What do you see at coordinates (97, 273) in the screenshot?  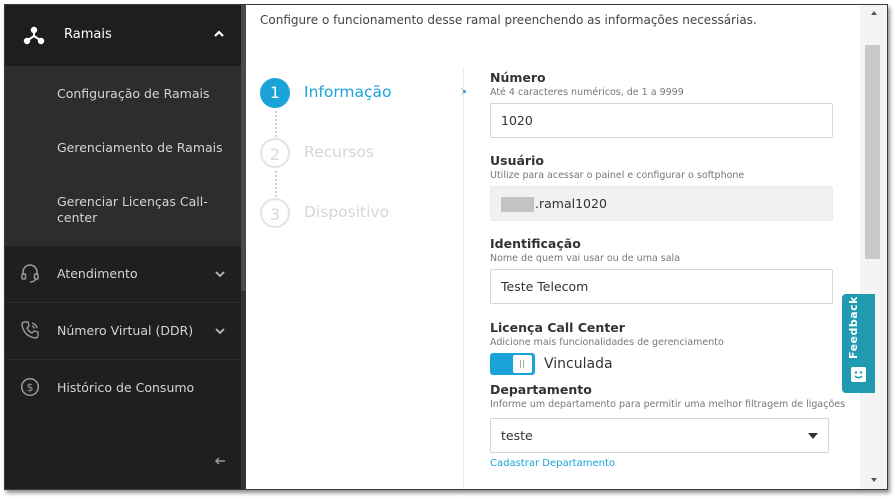 I see `sidebar-item-label: Atendimento` at bounding box center [97, 273].